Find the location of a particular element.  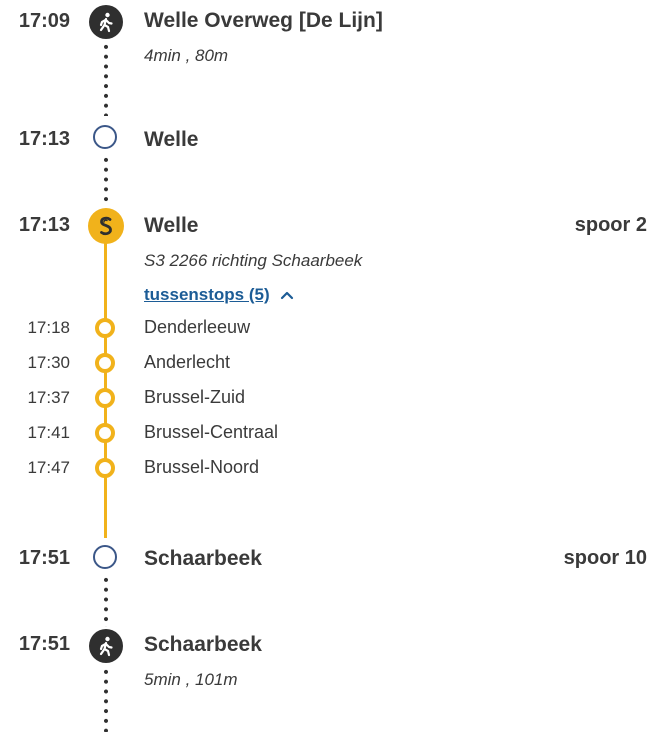

train-s-icon is located at coordinates (106, 226).